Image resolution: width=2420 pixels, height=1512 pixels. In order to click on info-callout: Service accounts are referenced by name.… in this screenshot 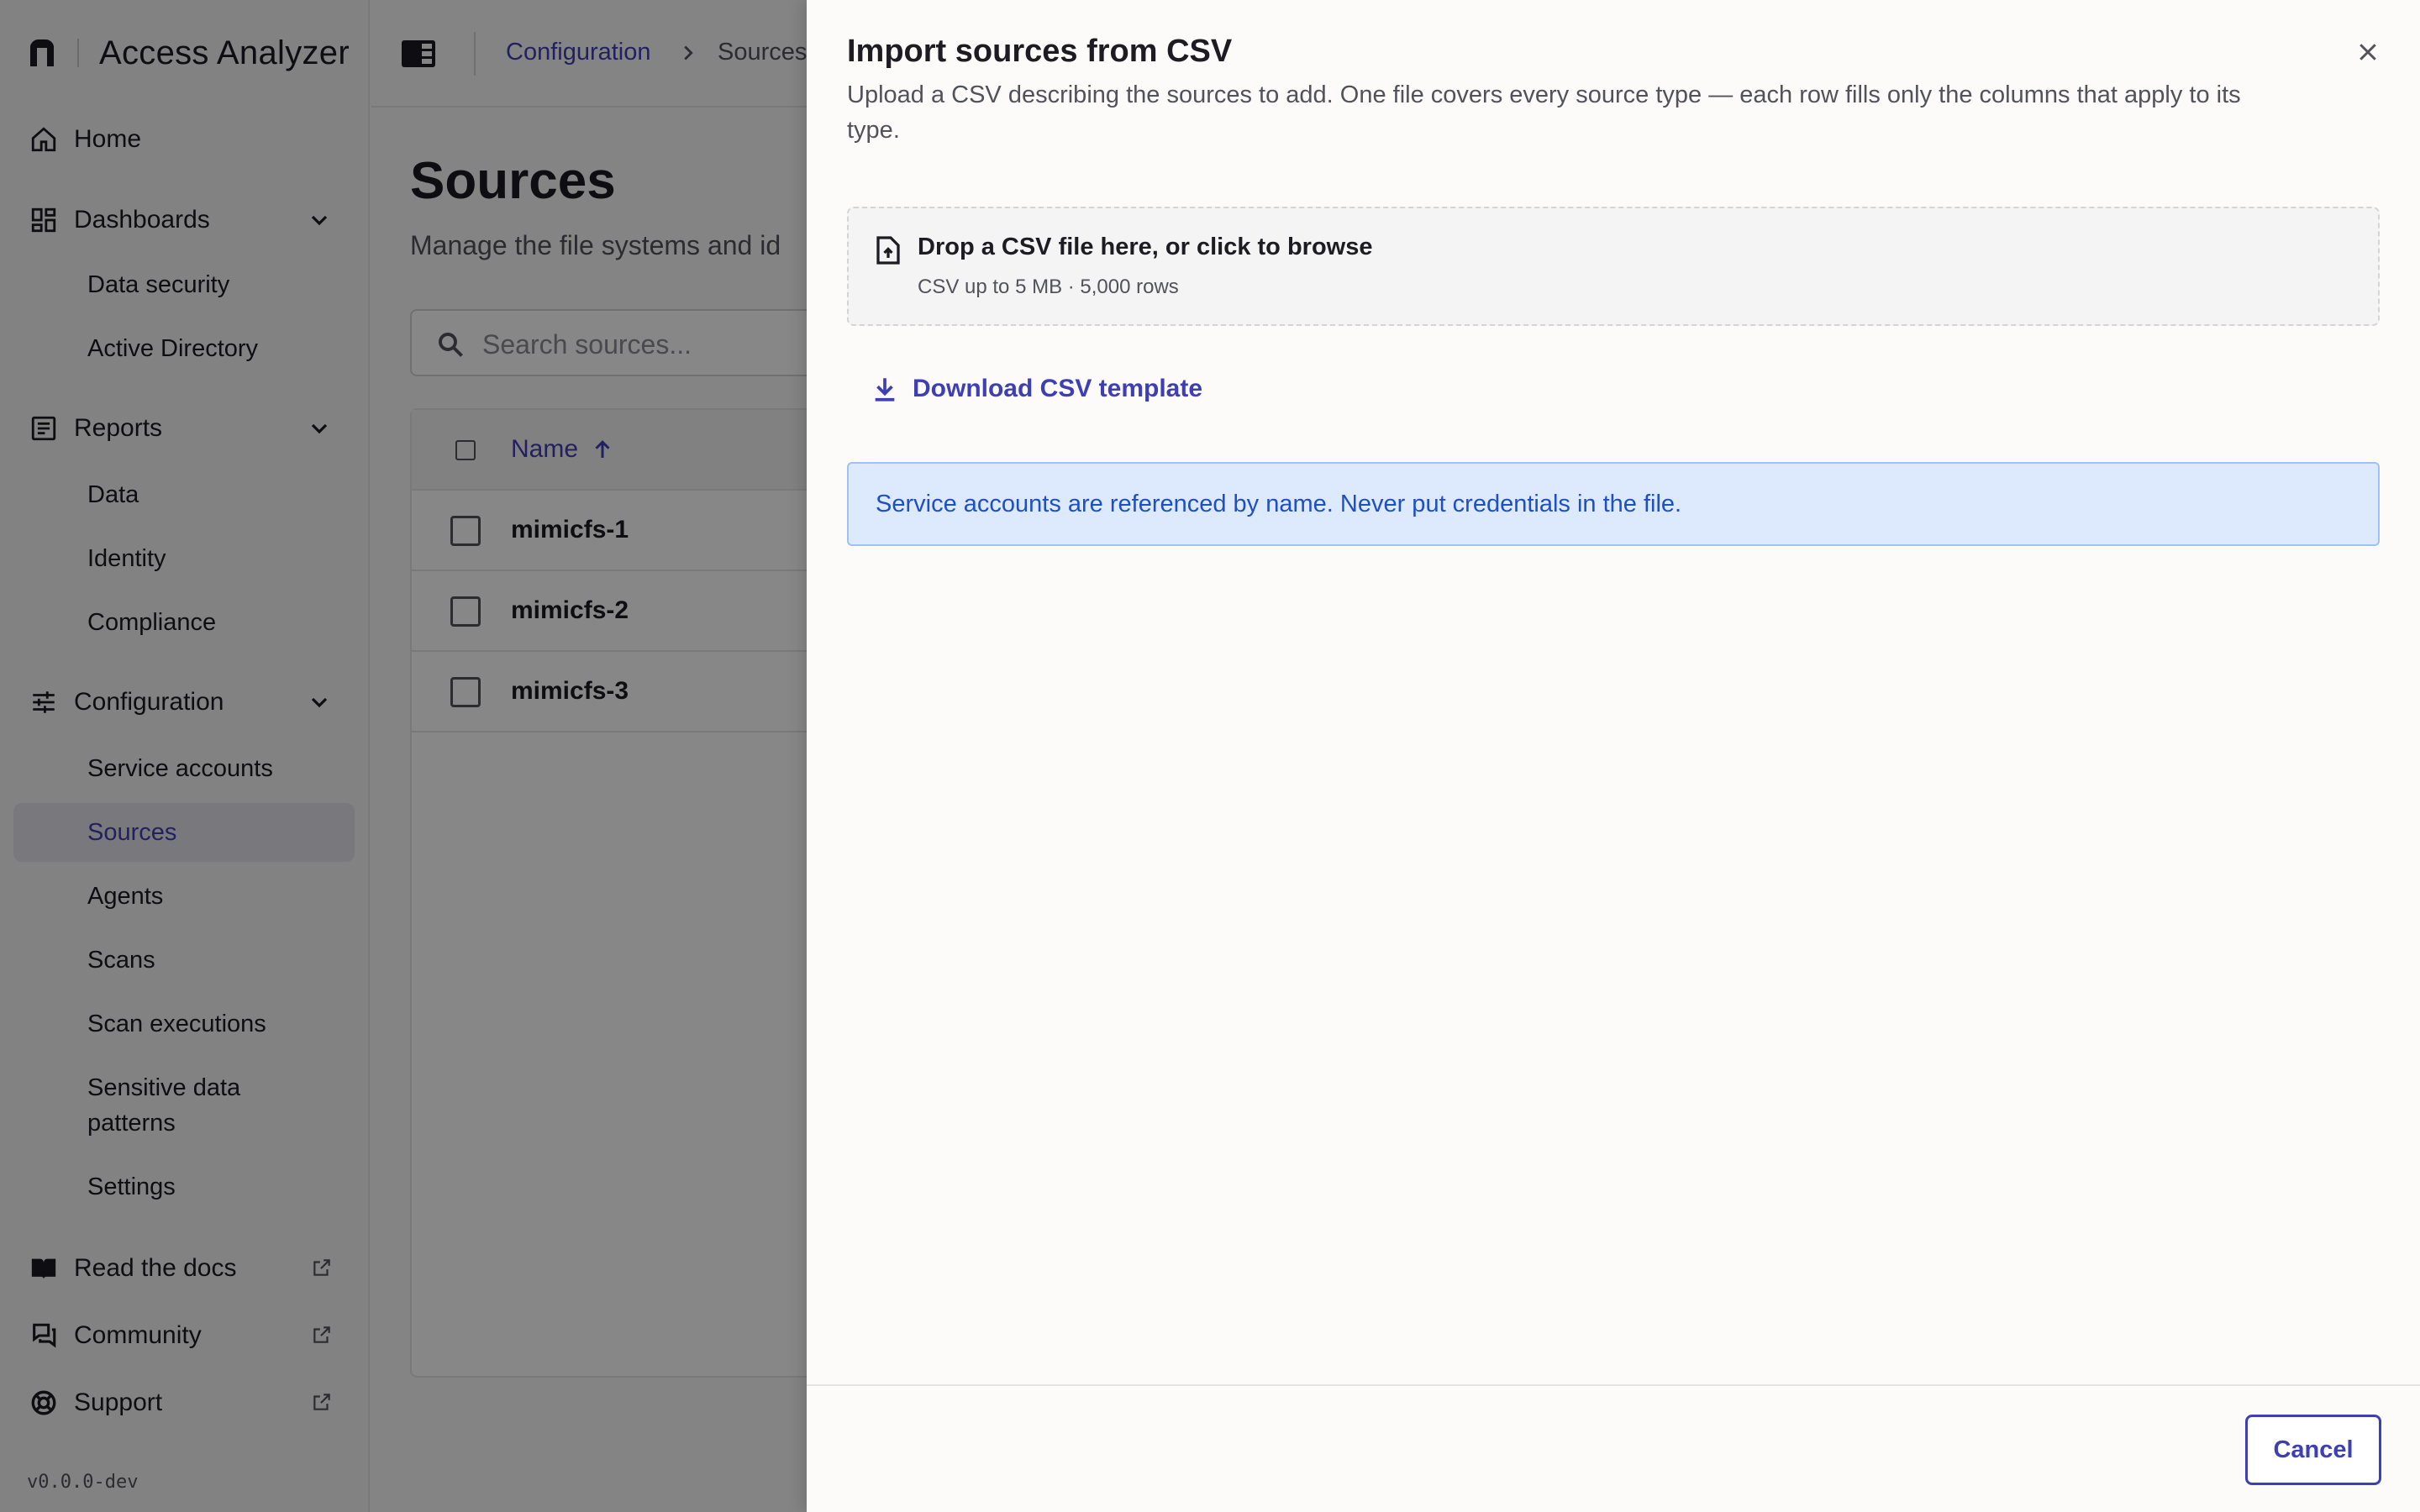, I will do `click(1614, 504)`.